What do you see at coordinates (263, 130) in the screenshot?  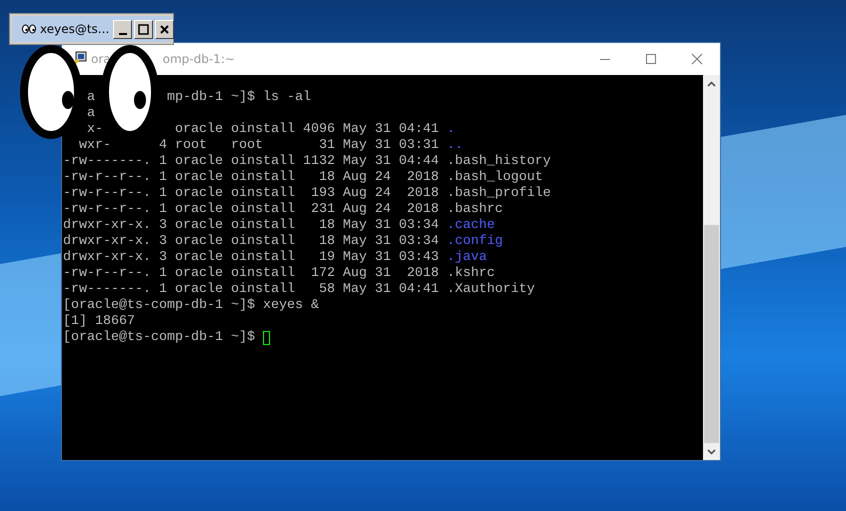 I see `terminal-text: x- oracle oinstall 4096 May 31 04:41` at bounding box center [263, 130].